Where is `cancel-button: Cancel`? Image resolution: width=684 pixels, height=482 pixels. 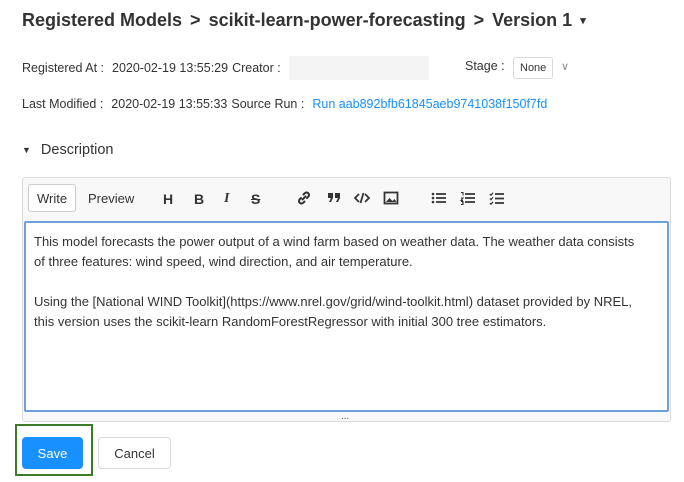 cancel-button: Cancel is located at coordinates (134, 453).